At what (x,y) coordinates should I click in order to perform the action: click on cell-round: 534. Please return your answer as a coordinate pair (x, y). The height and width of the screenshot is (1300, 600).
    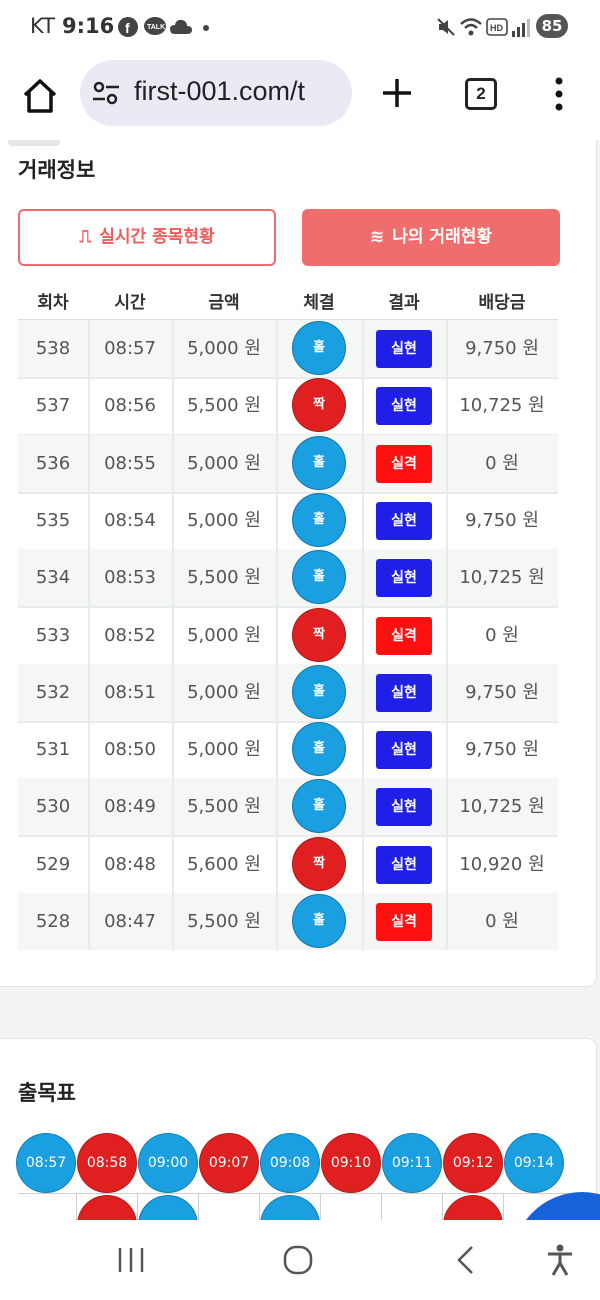
    Looking at the image, I should click on (54, 578).